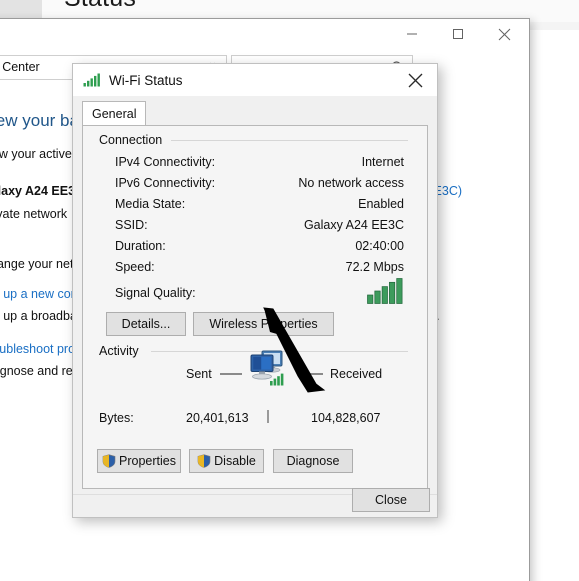  What do you see at coordinates (312, 374) in the screenshot?
I see `received-dash` at bounding box center [312, 374].